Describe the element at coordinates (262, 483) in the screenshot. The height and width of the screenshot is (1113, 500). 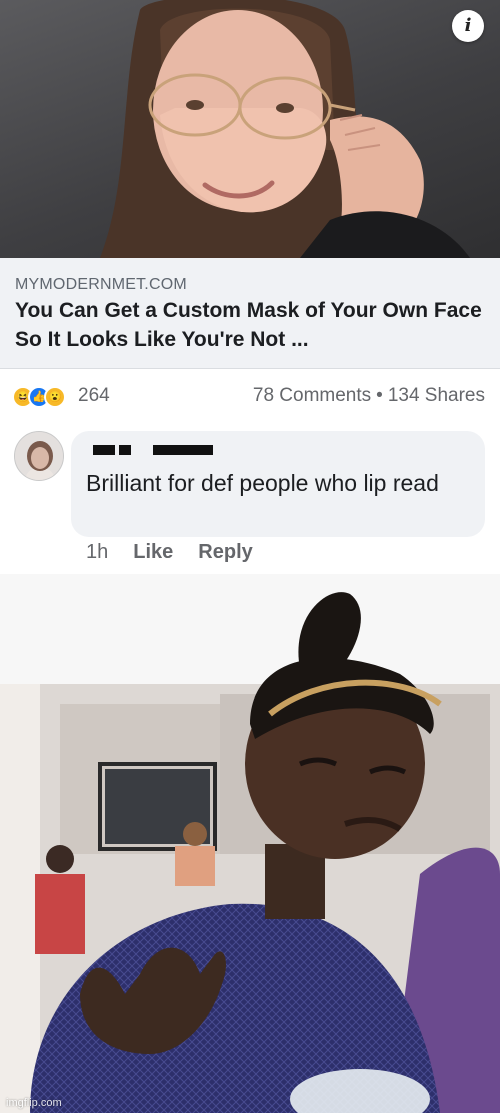
I see `comment-text: Brilliant for def people who lip read` at that location.